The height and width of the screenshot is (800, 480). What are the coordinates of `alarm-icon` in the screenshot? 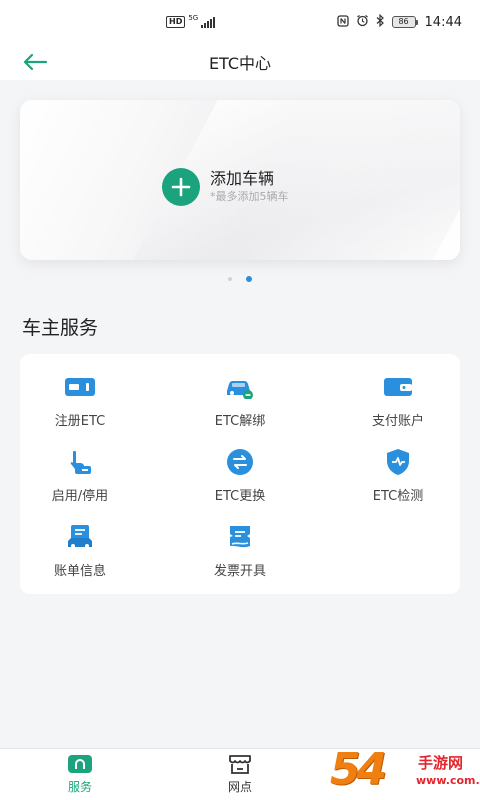 It's located at (362, 22).